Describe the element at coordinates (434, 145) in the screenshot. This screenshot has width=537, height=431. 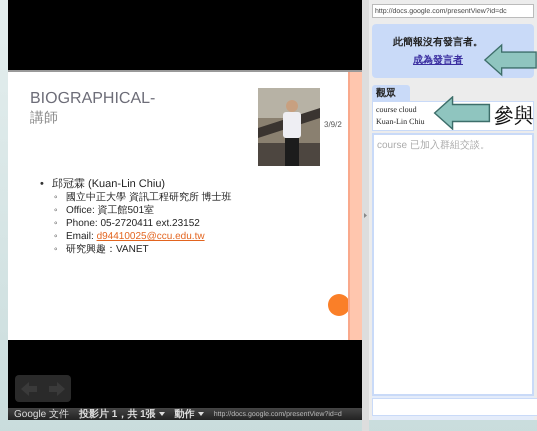
I see `chat-message: course 已加入群組交談。` at that location.